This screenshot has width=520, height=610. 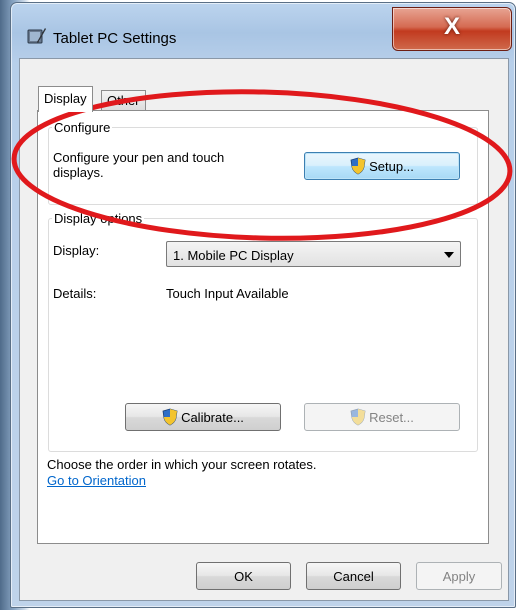 I want to click on orientation-link: Go to Orientation, so click(x=96, y=480).